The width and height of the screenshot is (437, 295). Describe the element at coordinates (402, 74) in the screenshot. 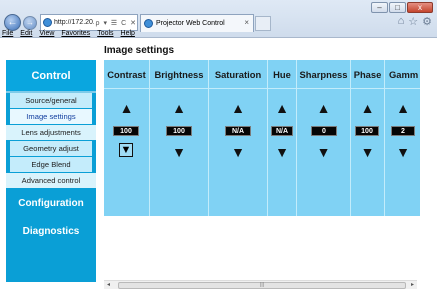

I see `column-header: Gamm` at that location.